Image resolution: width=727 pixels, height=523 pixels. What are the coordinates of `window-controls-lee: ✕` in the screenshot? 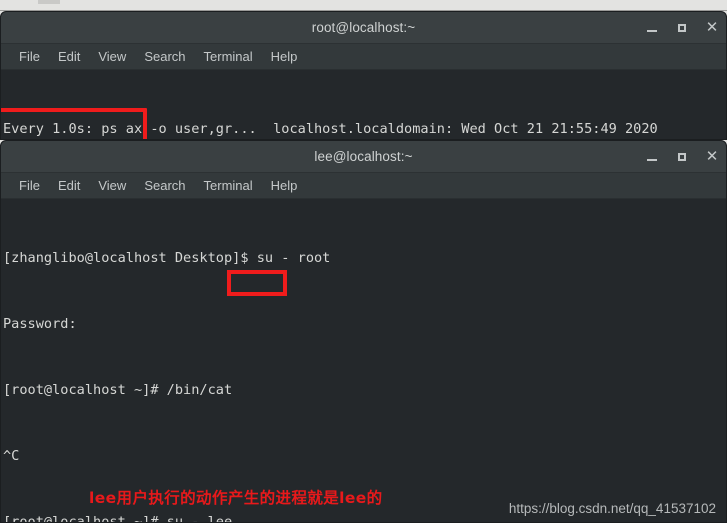 It's located at (682, 156).